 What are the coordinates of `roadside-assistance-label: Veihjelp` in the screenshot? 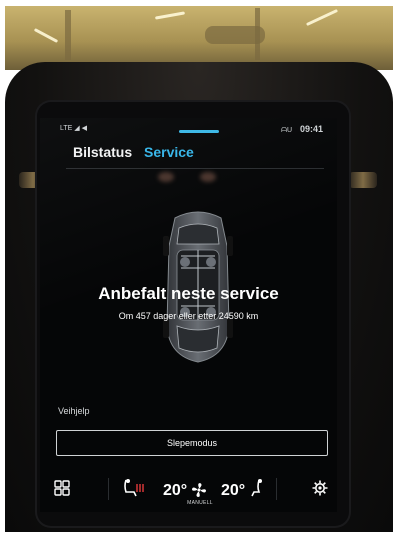 It's located at (74, 411).